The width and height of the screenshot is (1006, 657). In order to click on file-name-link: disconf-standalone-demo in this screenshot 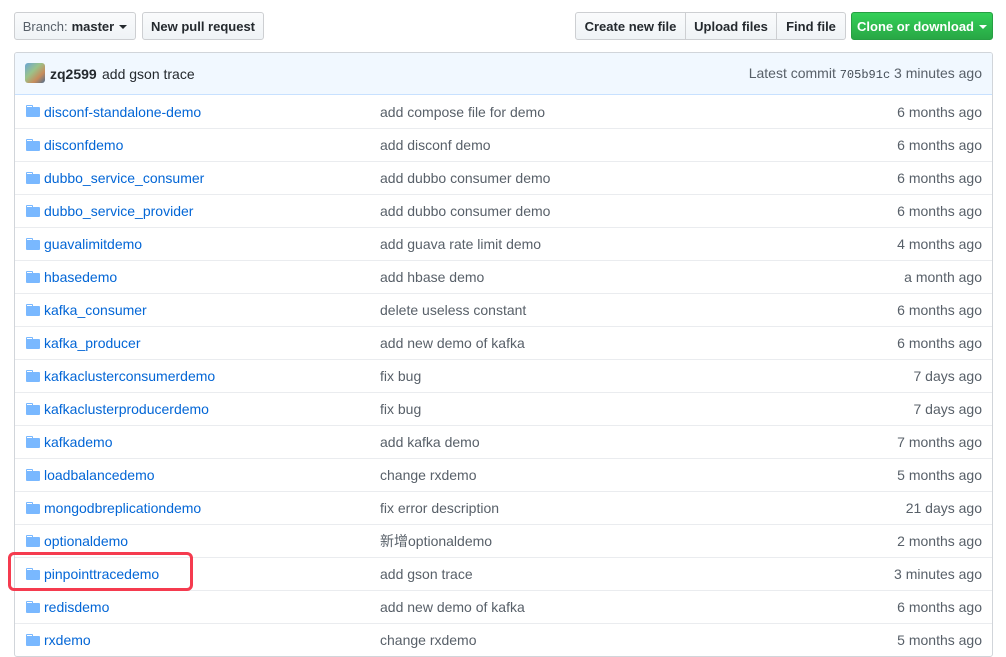, I will do `click(122, 112)`.